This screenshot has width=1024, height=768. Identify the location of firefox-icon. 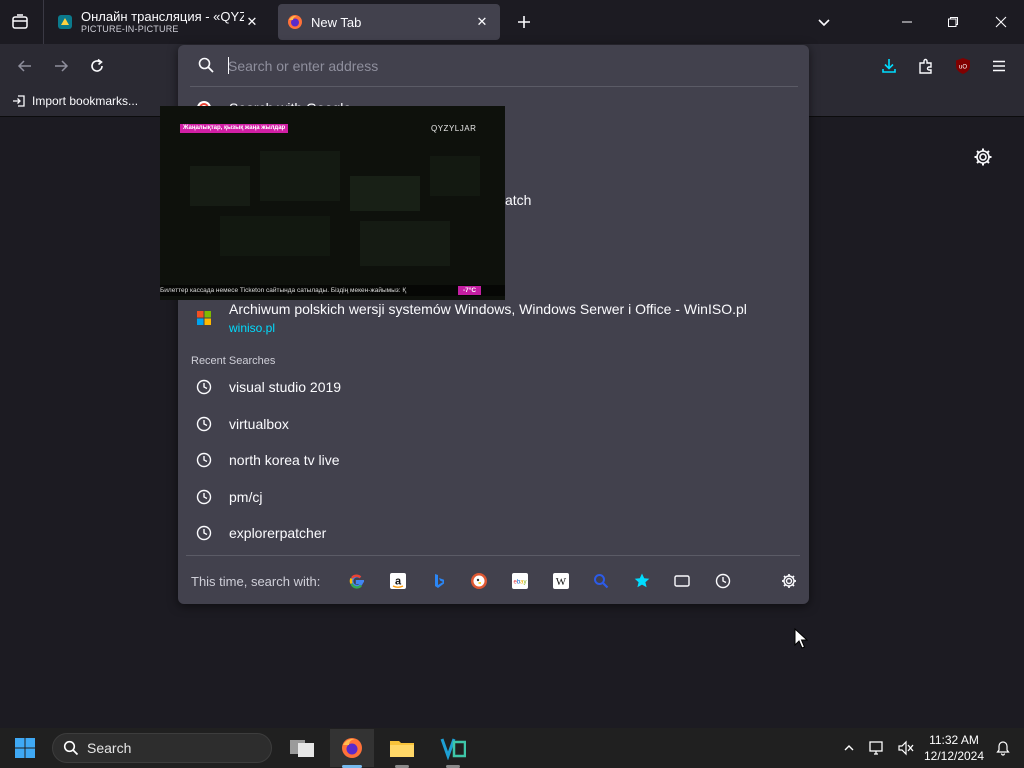
(295, 22).